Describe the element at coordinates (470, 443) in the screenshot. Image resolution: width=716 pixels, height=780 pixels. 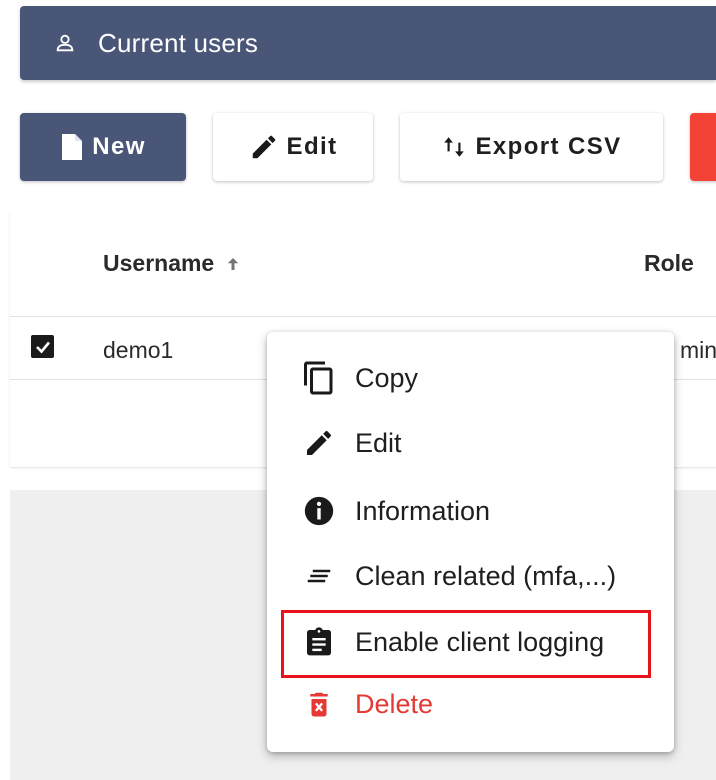
I see `menu-item-edit: Edit` at that location.